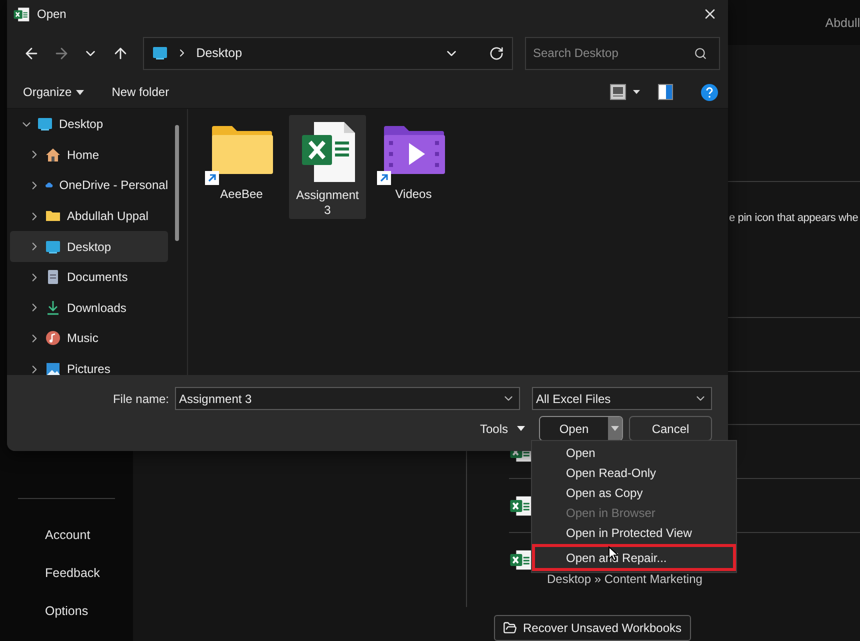 Image resolution: width=860 pixels, height=641 pixels. Describe the element at coordinates (574, 428) in the screenshot. I see `open-button: Open` at that location.